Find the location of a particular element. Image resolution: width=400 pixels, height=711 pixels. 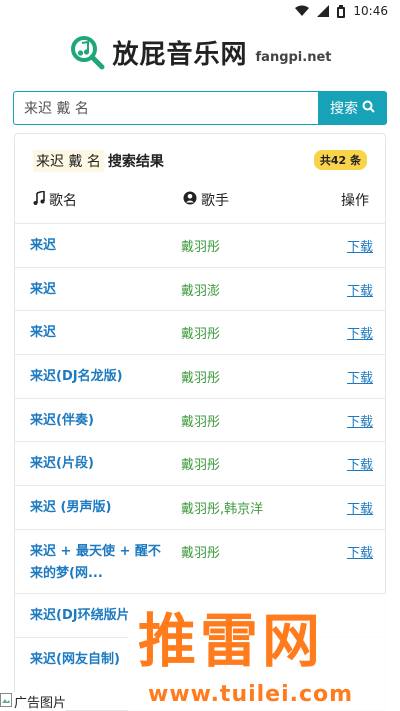

table-header: 歌名 歌手 操作 is located at coordinates (200, 203).